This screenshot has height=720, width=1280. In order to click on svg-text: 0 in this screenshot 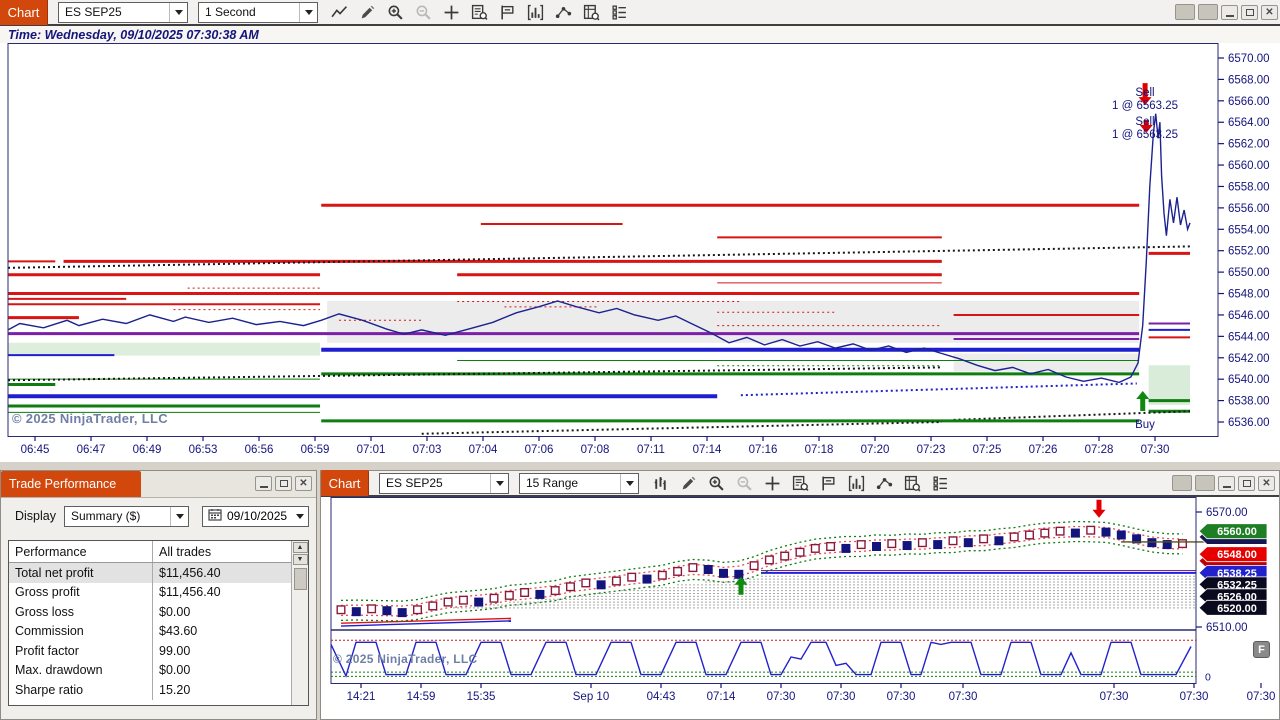, I will do `click(1208, 677)`.